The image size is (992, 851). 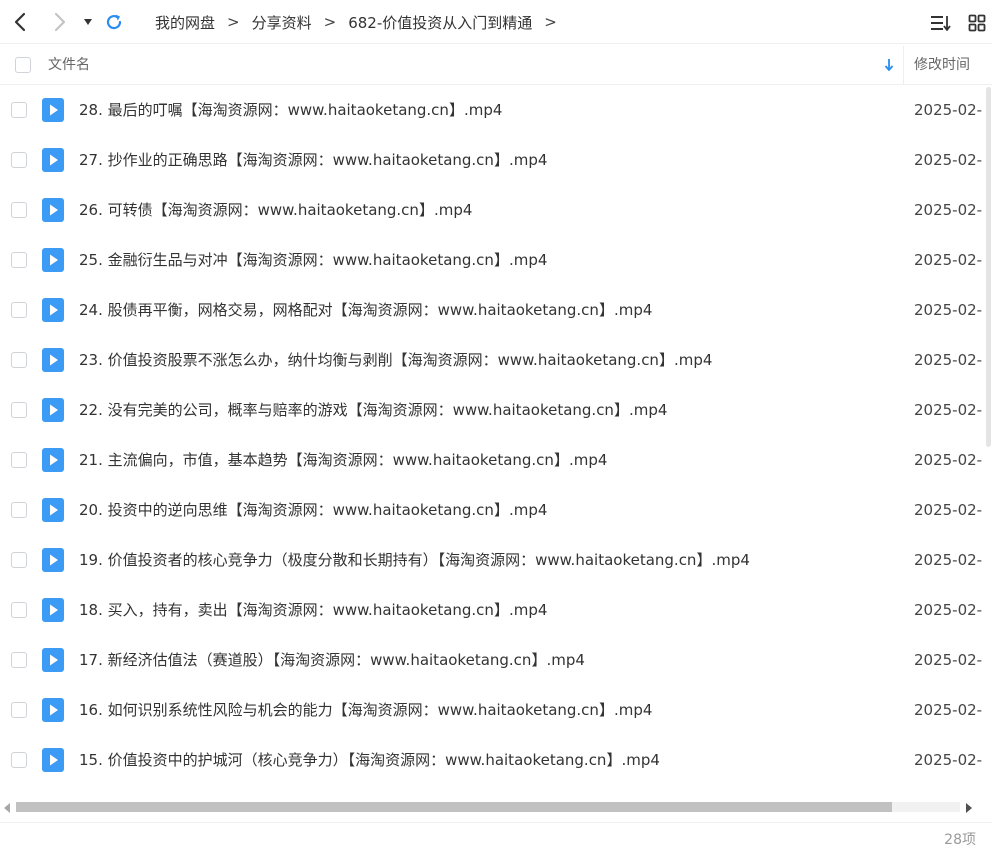 I want to click on back-button, so click(x=20, y=22).